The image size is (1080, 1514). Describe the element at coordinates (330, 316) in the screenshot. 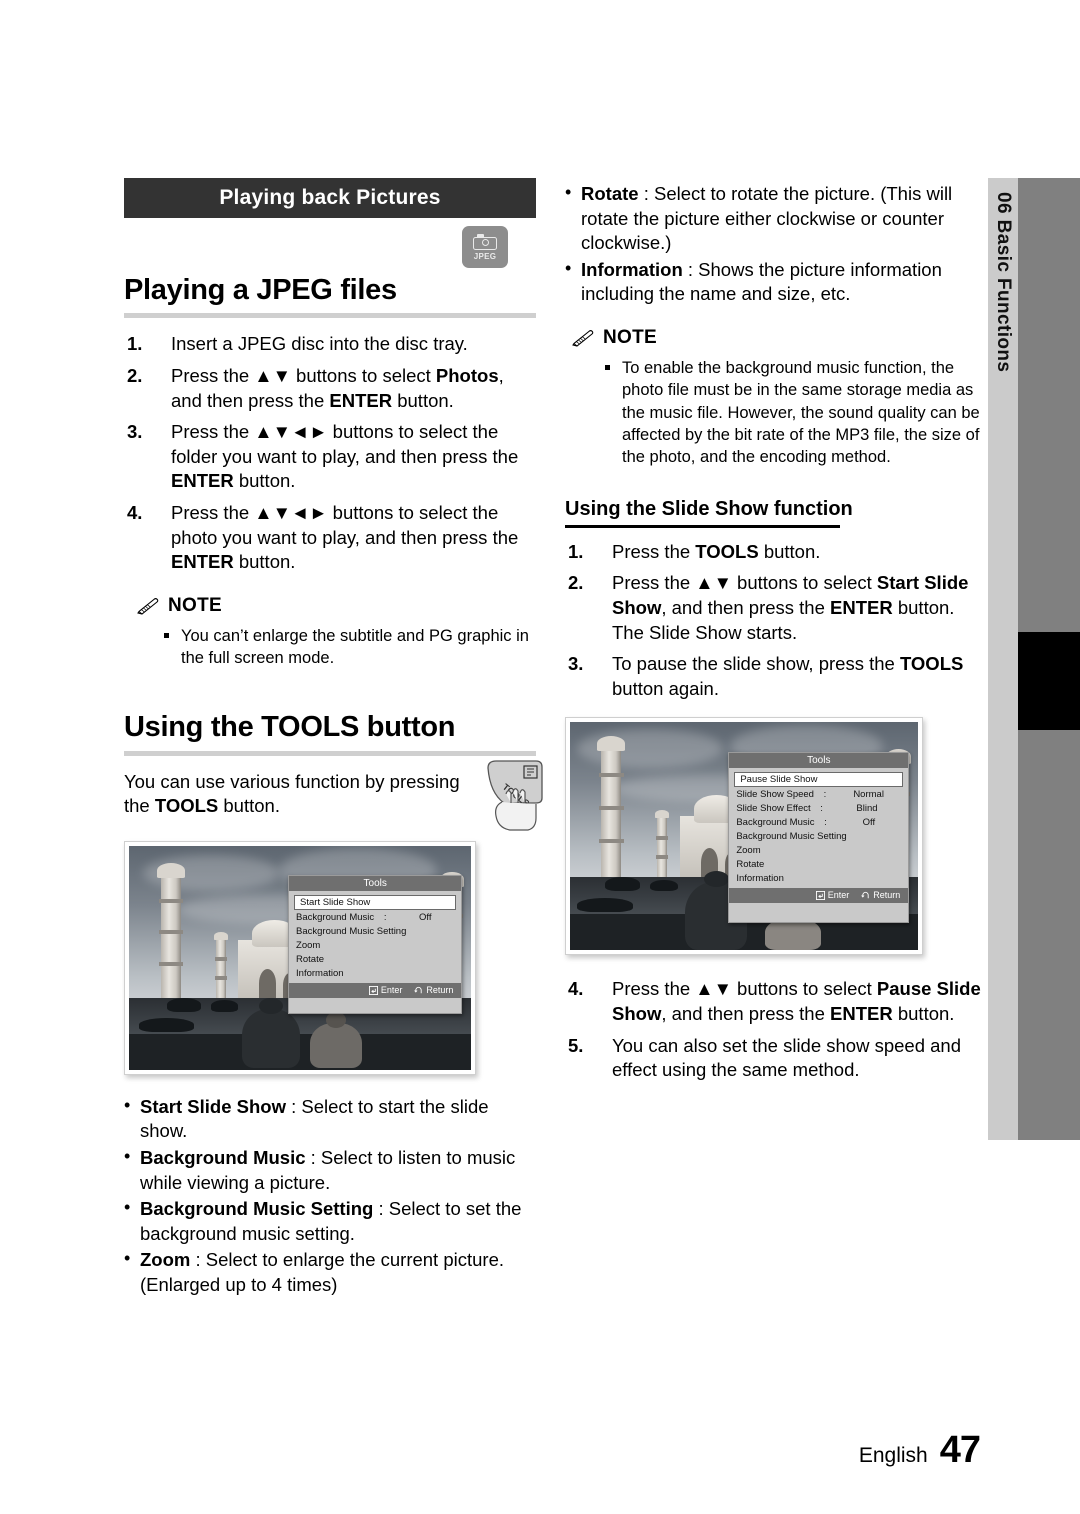

I see `title-rule` at that location.